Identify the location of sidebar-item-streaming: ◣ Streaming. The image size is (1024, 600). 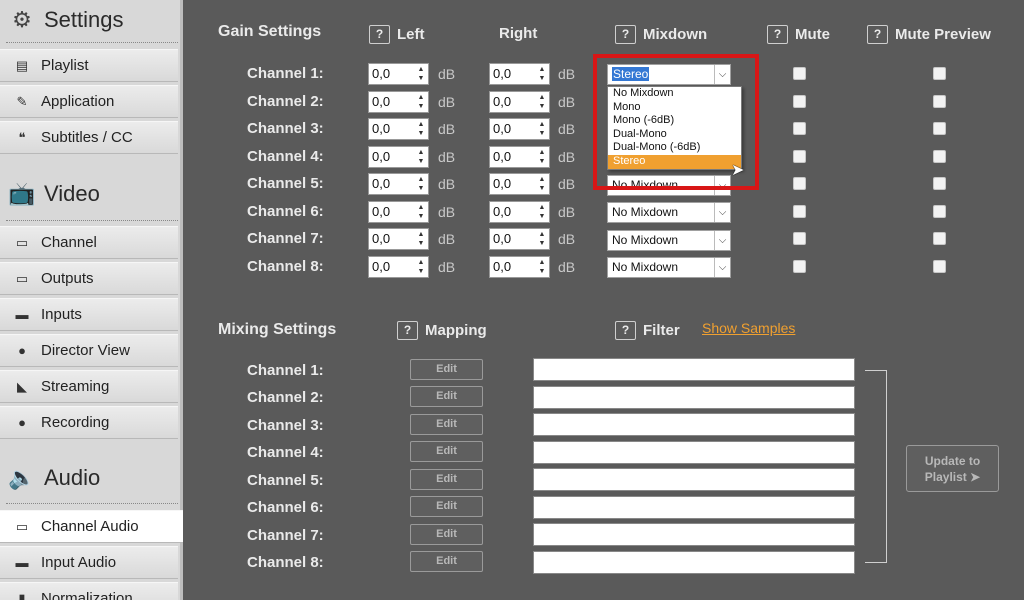
(89, 386).